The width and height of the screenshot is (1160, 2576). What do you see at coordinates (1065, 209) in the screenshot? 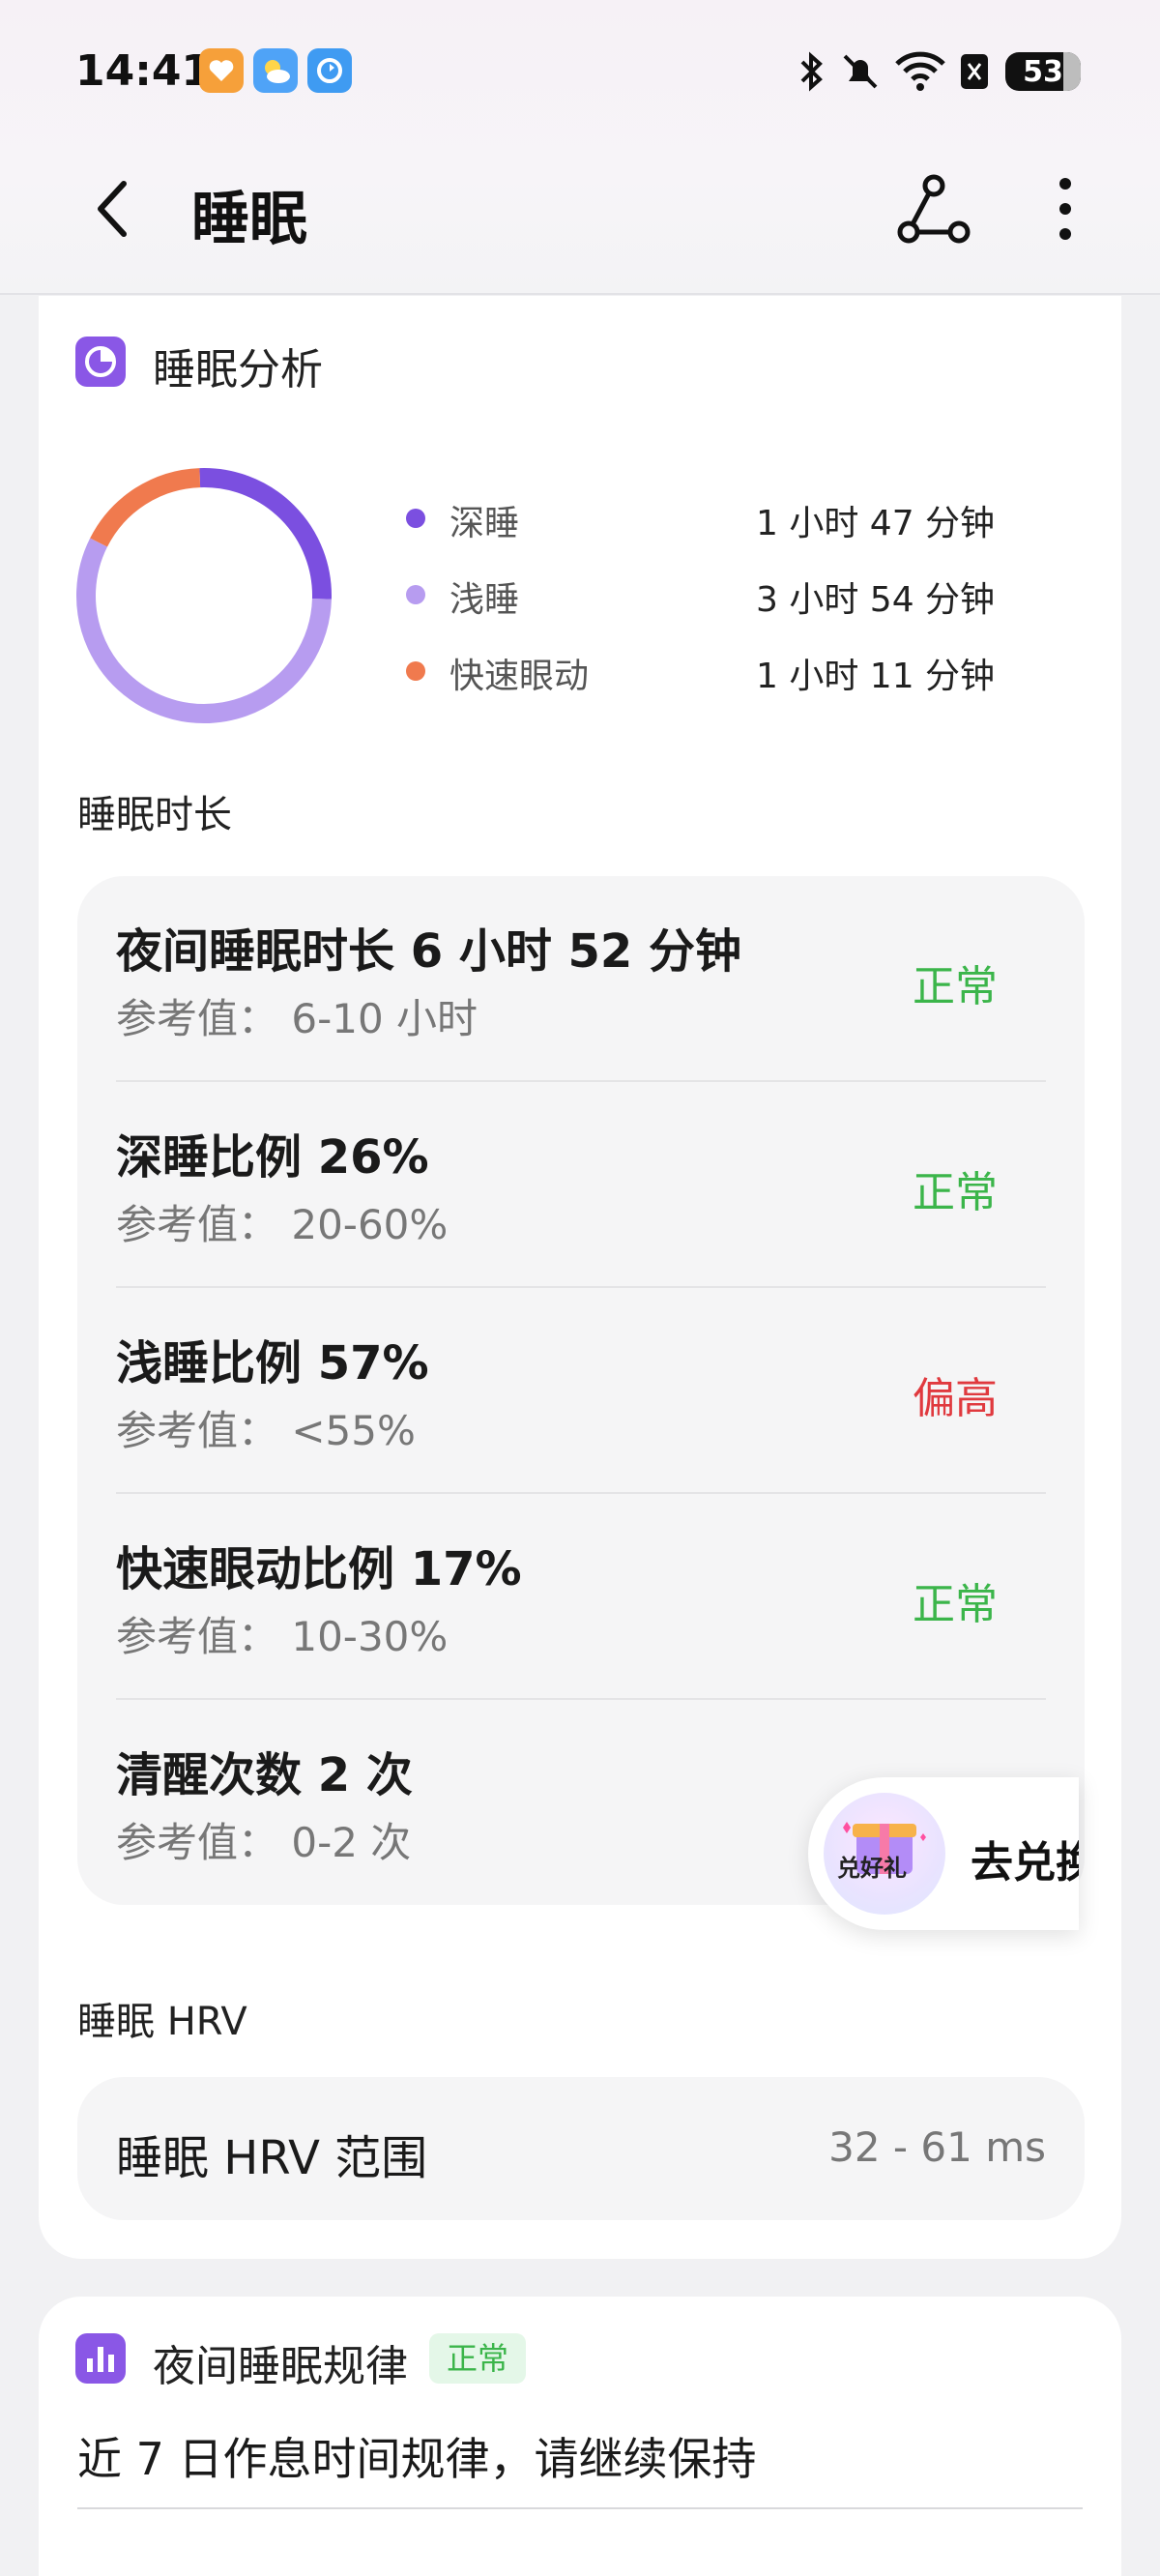
I see `more-vertical-icon` at bounding box center [1065, 209].